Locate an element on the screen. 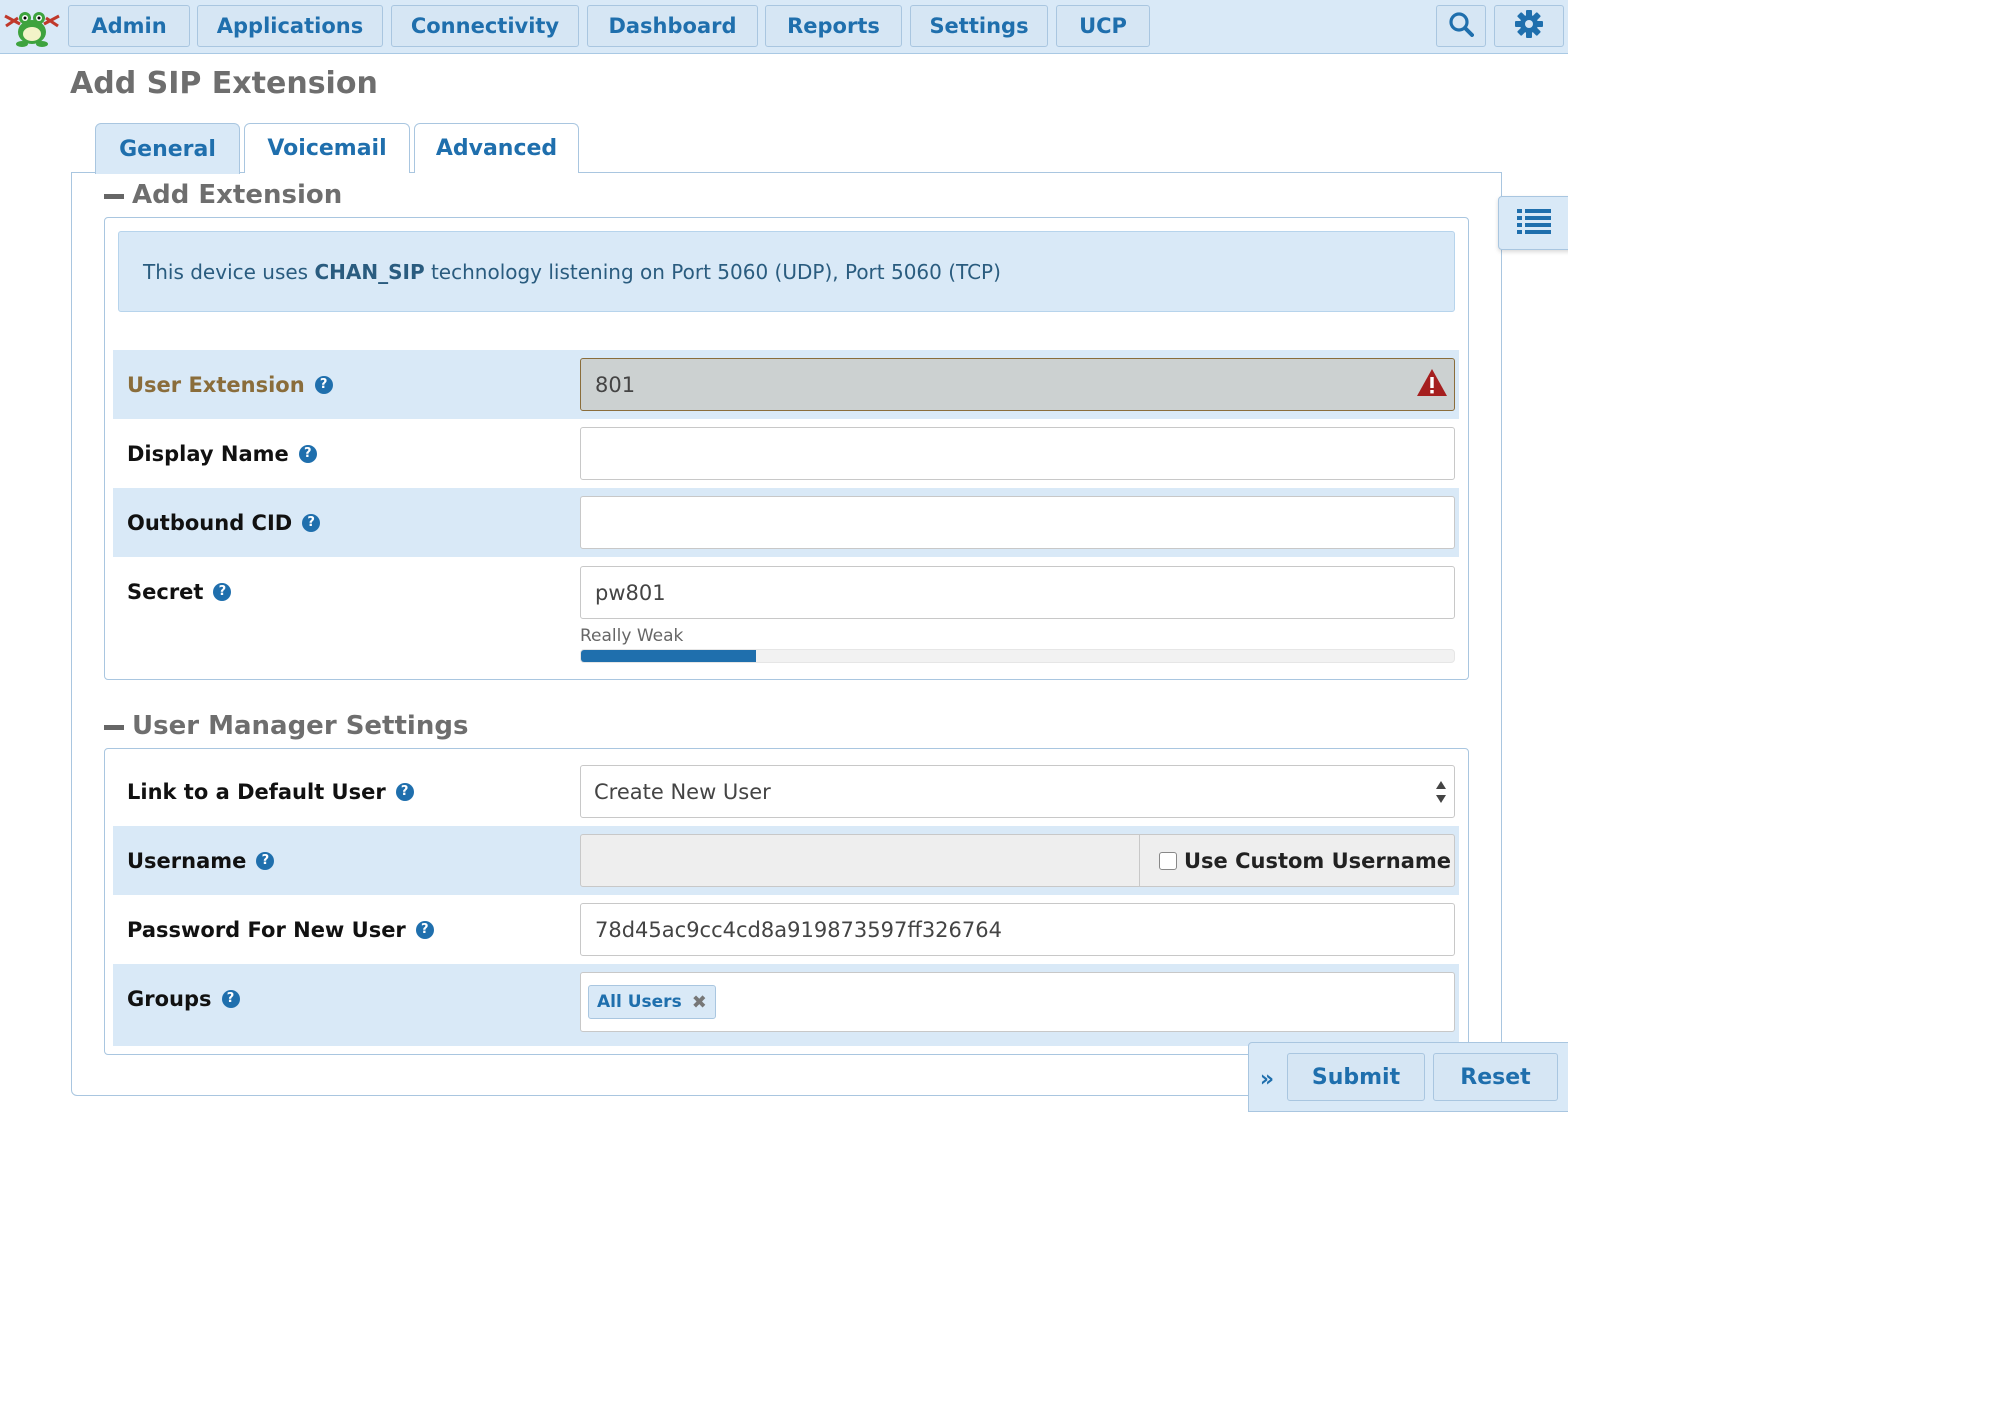 Image resolution: width=1996 pixels, height=1426 pixels. new-user-password-label-text: Password For New User is located at coordinates (266, 930).